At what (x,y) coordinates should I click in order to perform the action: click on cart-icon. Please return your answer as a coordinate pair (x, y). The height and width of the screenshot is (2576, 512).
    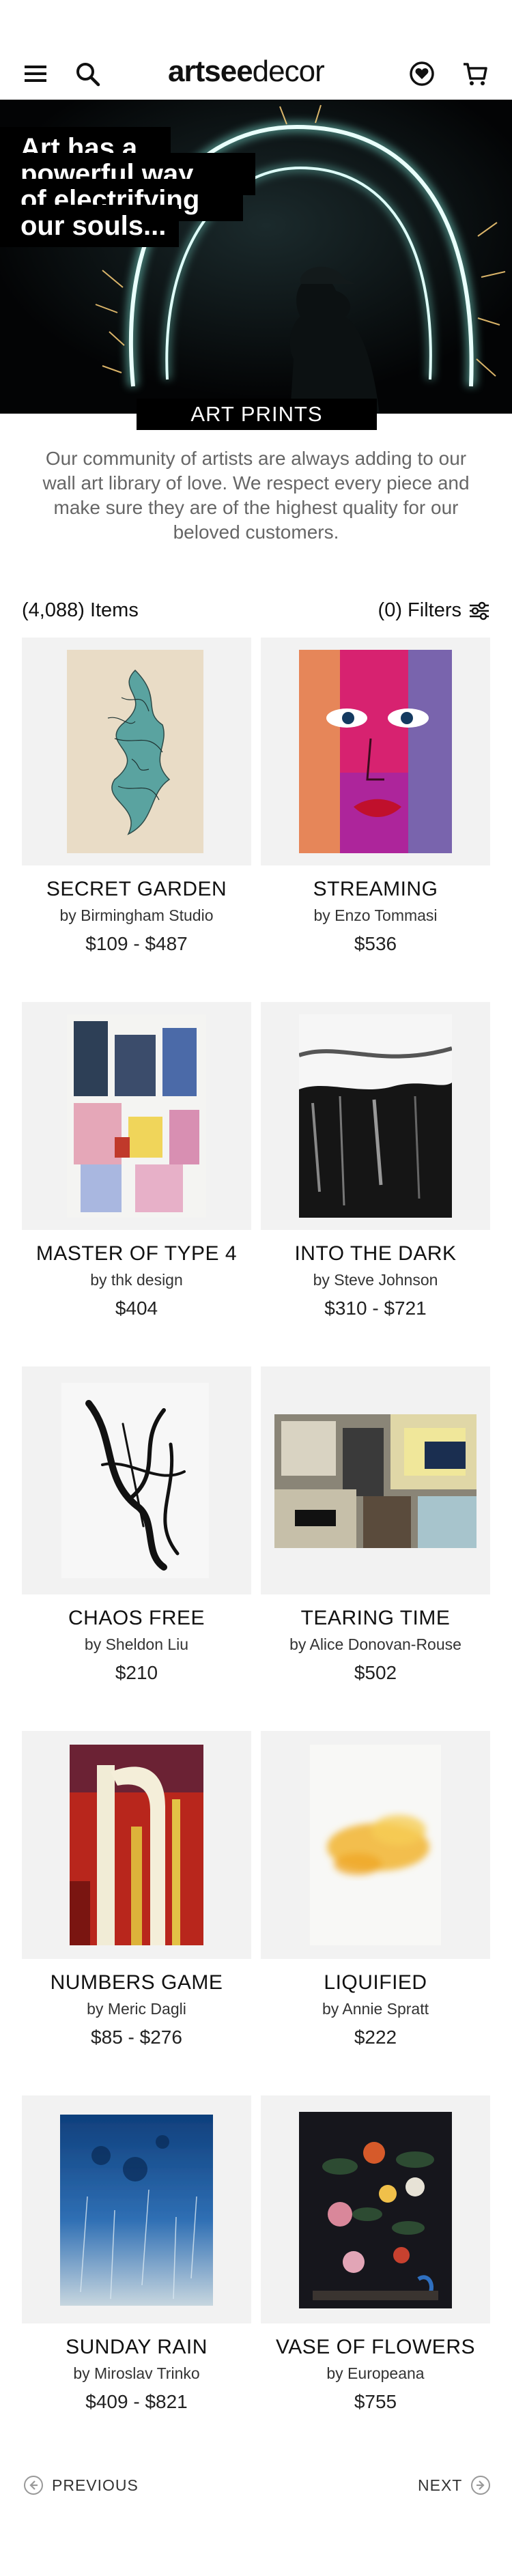
    Looking at the image, I should click on (475, 73).